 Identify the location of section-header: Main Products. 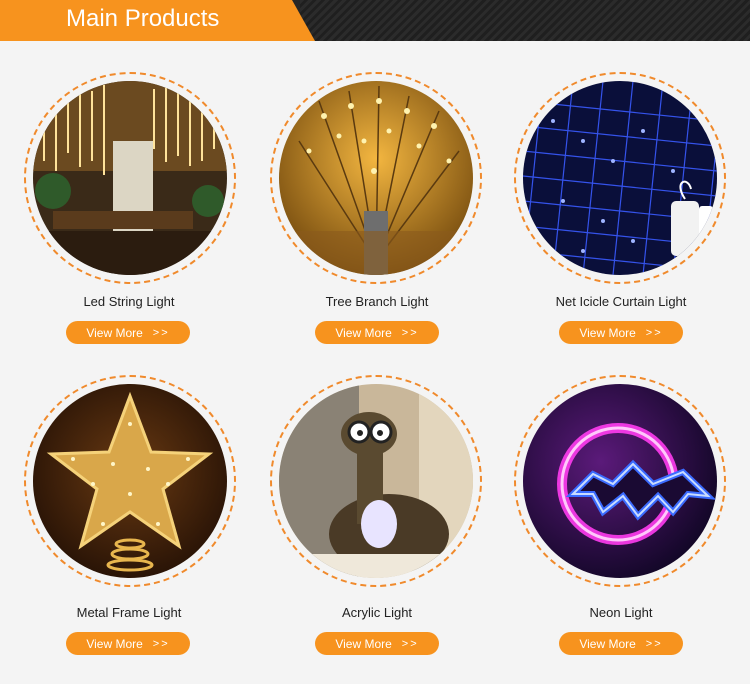
(375, 20).